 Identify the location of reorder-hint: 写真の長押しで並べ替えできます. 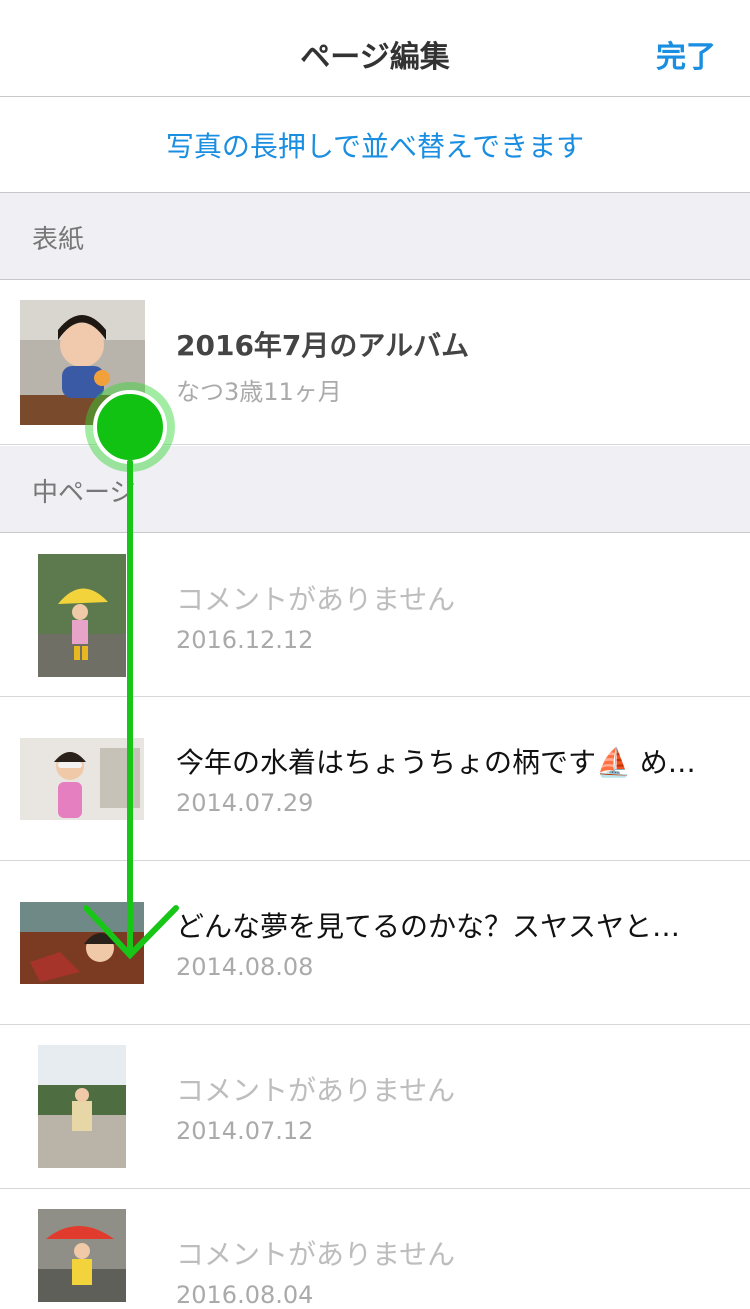
(375, 145).